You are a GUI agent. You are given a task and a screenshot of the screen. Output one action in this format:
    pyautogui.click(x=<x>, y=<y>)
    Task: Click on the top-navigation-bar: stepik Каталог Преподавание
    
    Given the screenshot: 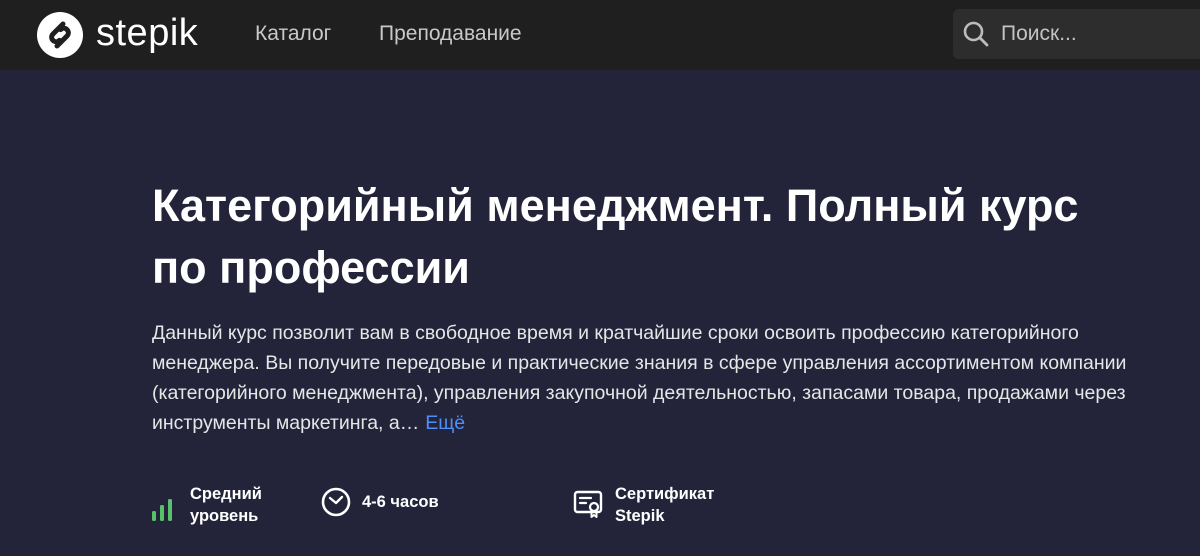 What is the action you would take?
    pyautogui.click(x=600, y=35)
    